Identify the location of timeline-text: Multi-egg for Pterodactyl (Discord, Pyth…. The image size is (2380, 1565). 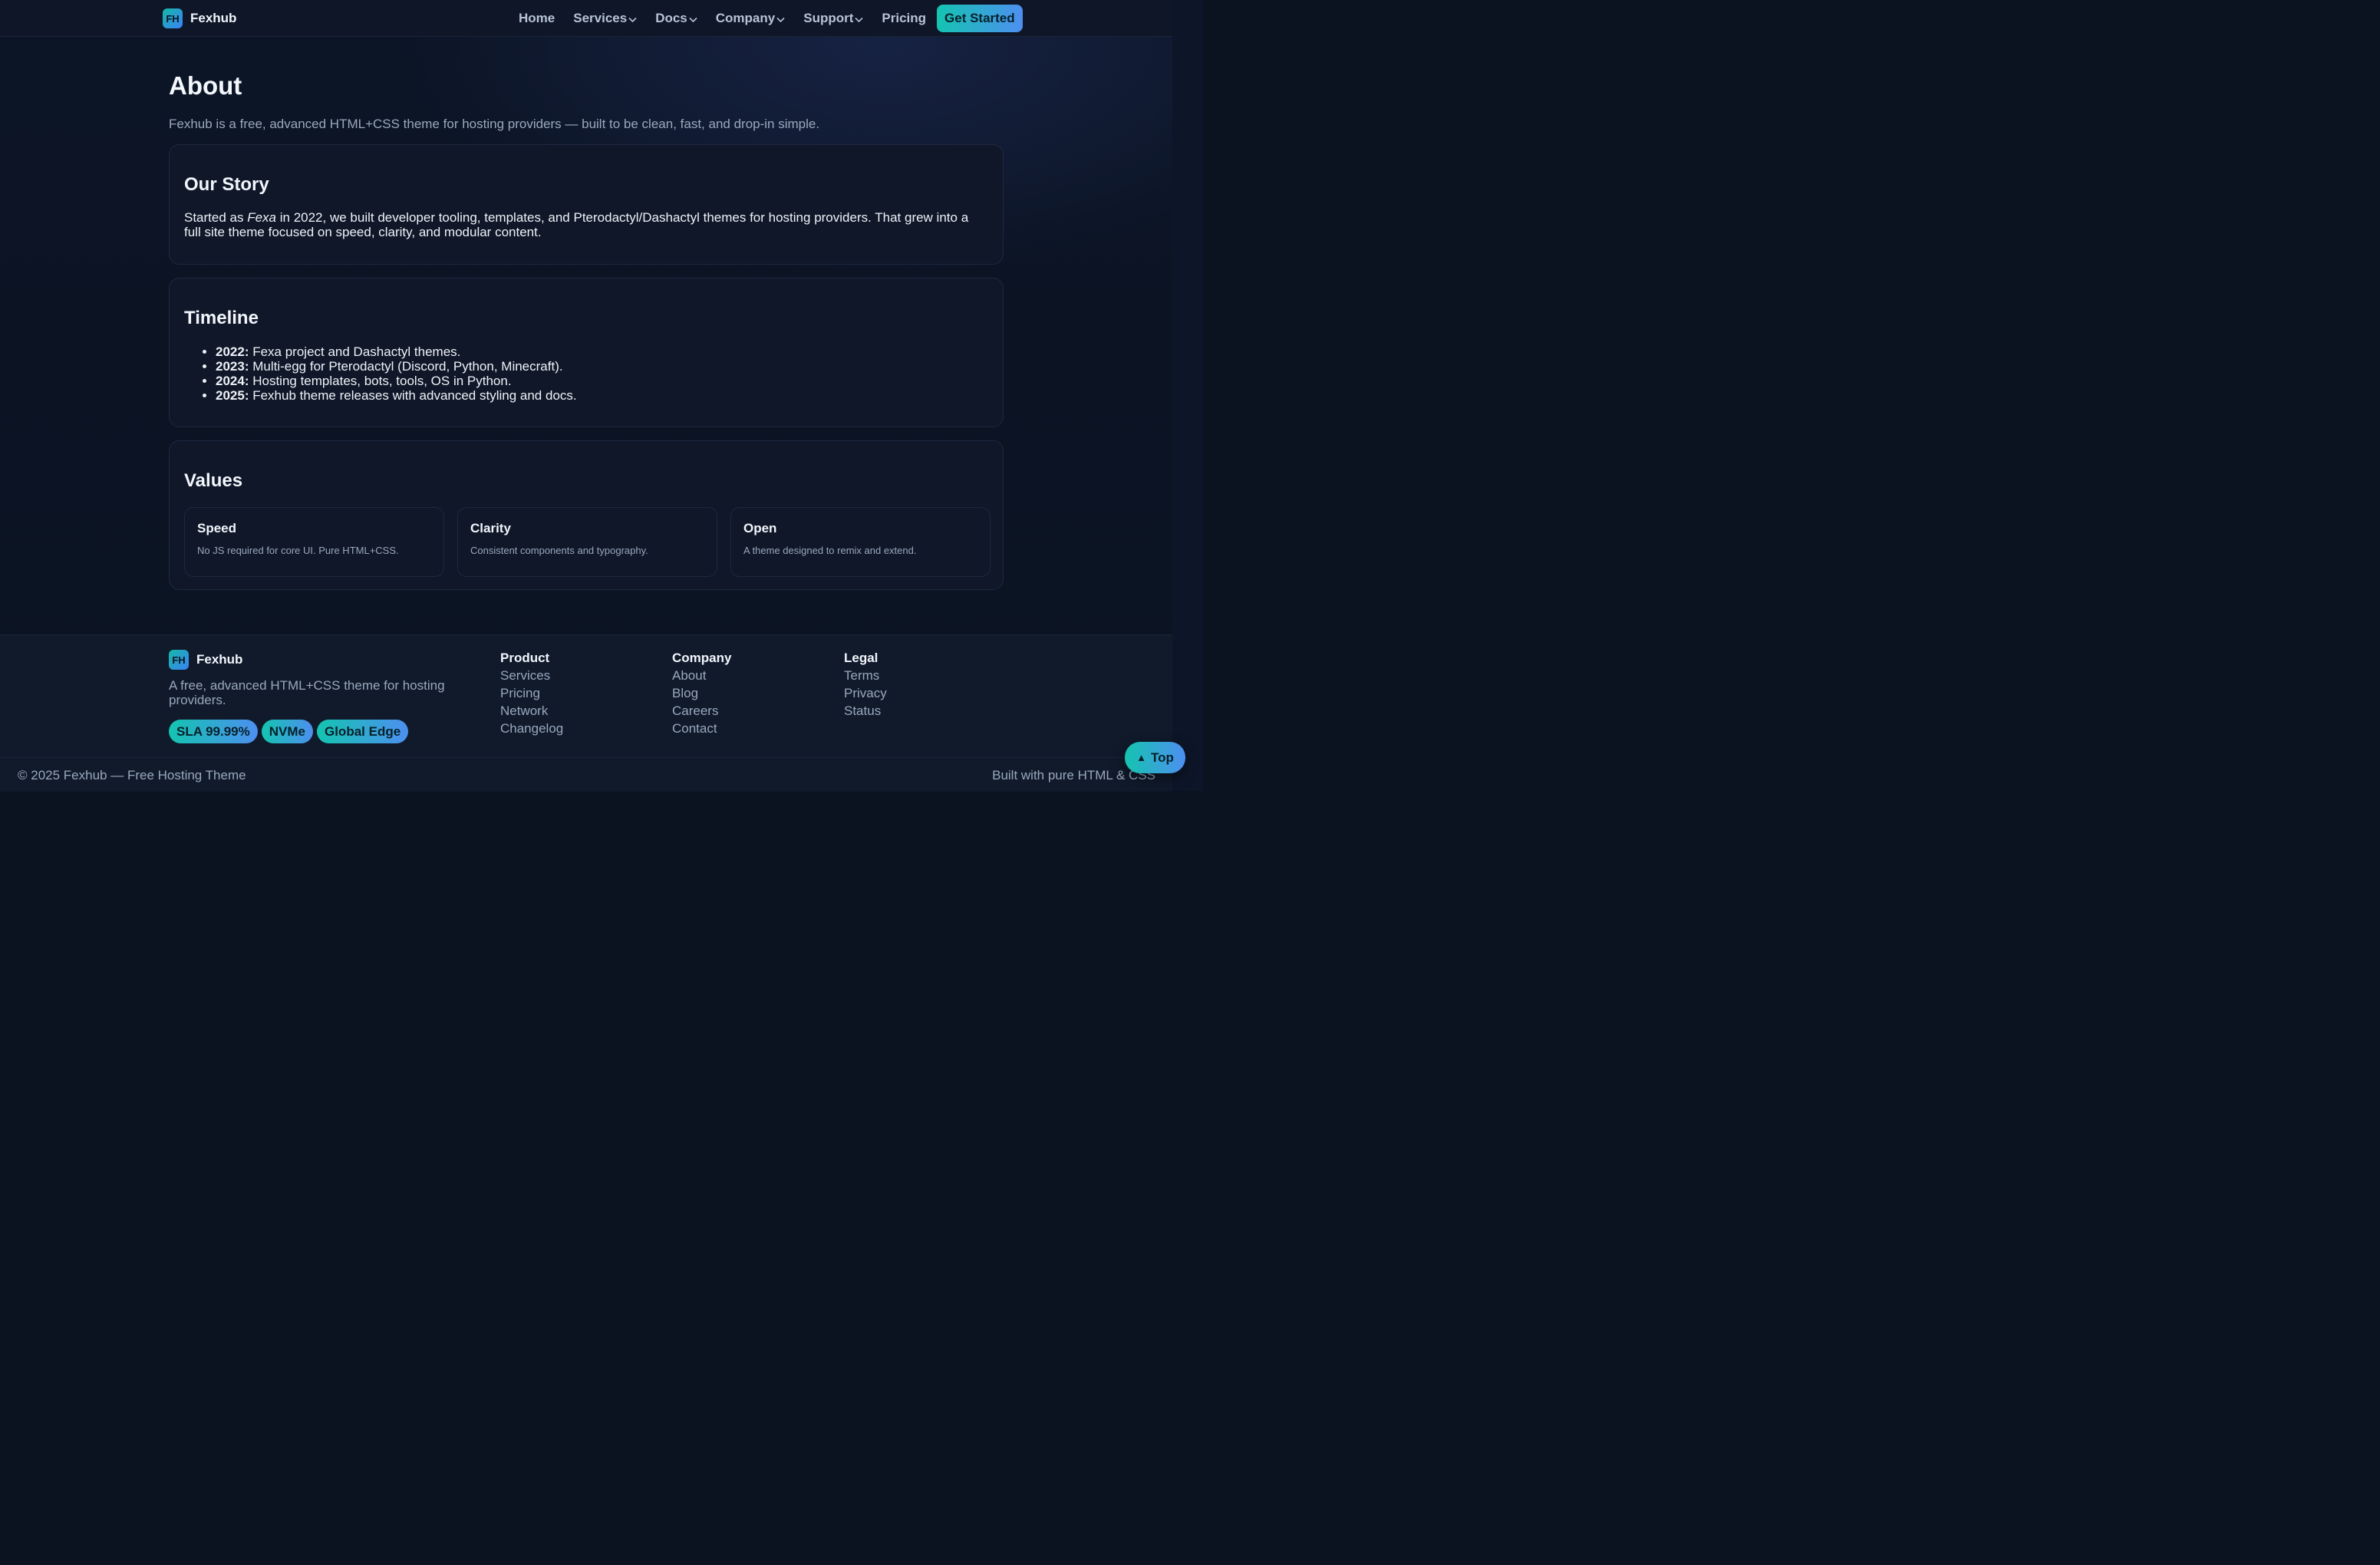
(406, 367).